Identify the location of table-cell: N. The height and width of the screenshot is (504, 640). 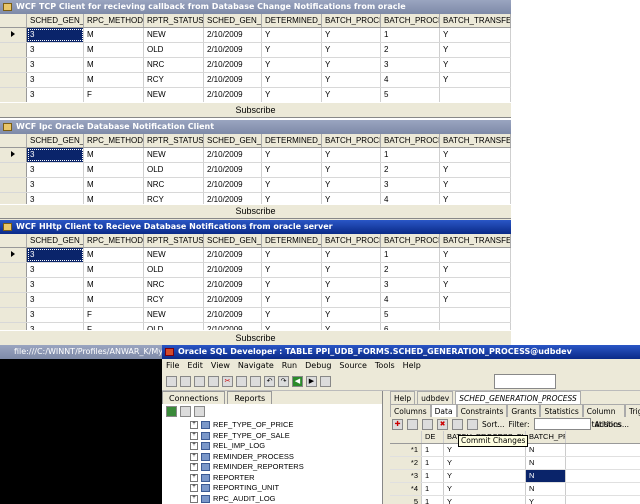
(546, 476).